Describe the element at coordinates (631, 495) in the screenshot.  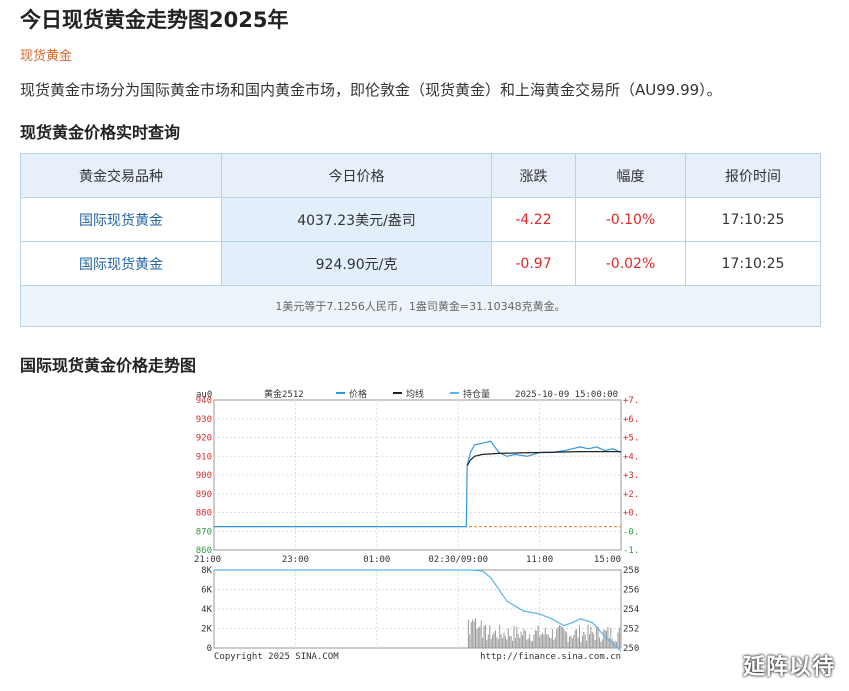
I see `y2-tick-label: +2.03%` at that location.